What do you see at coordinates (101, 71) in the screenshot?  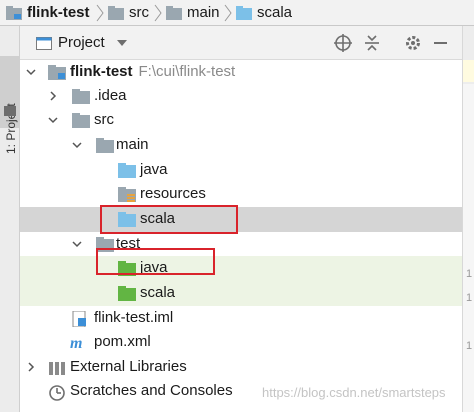 I see `project-root-name: flink-test` at bounding box center [101, 71].